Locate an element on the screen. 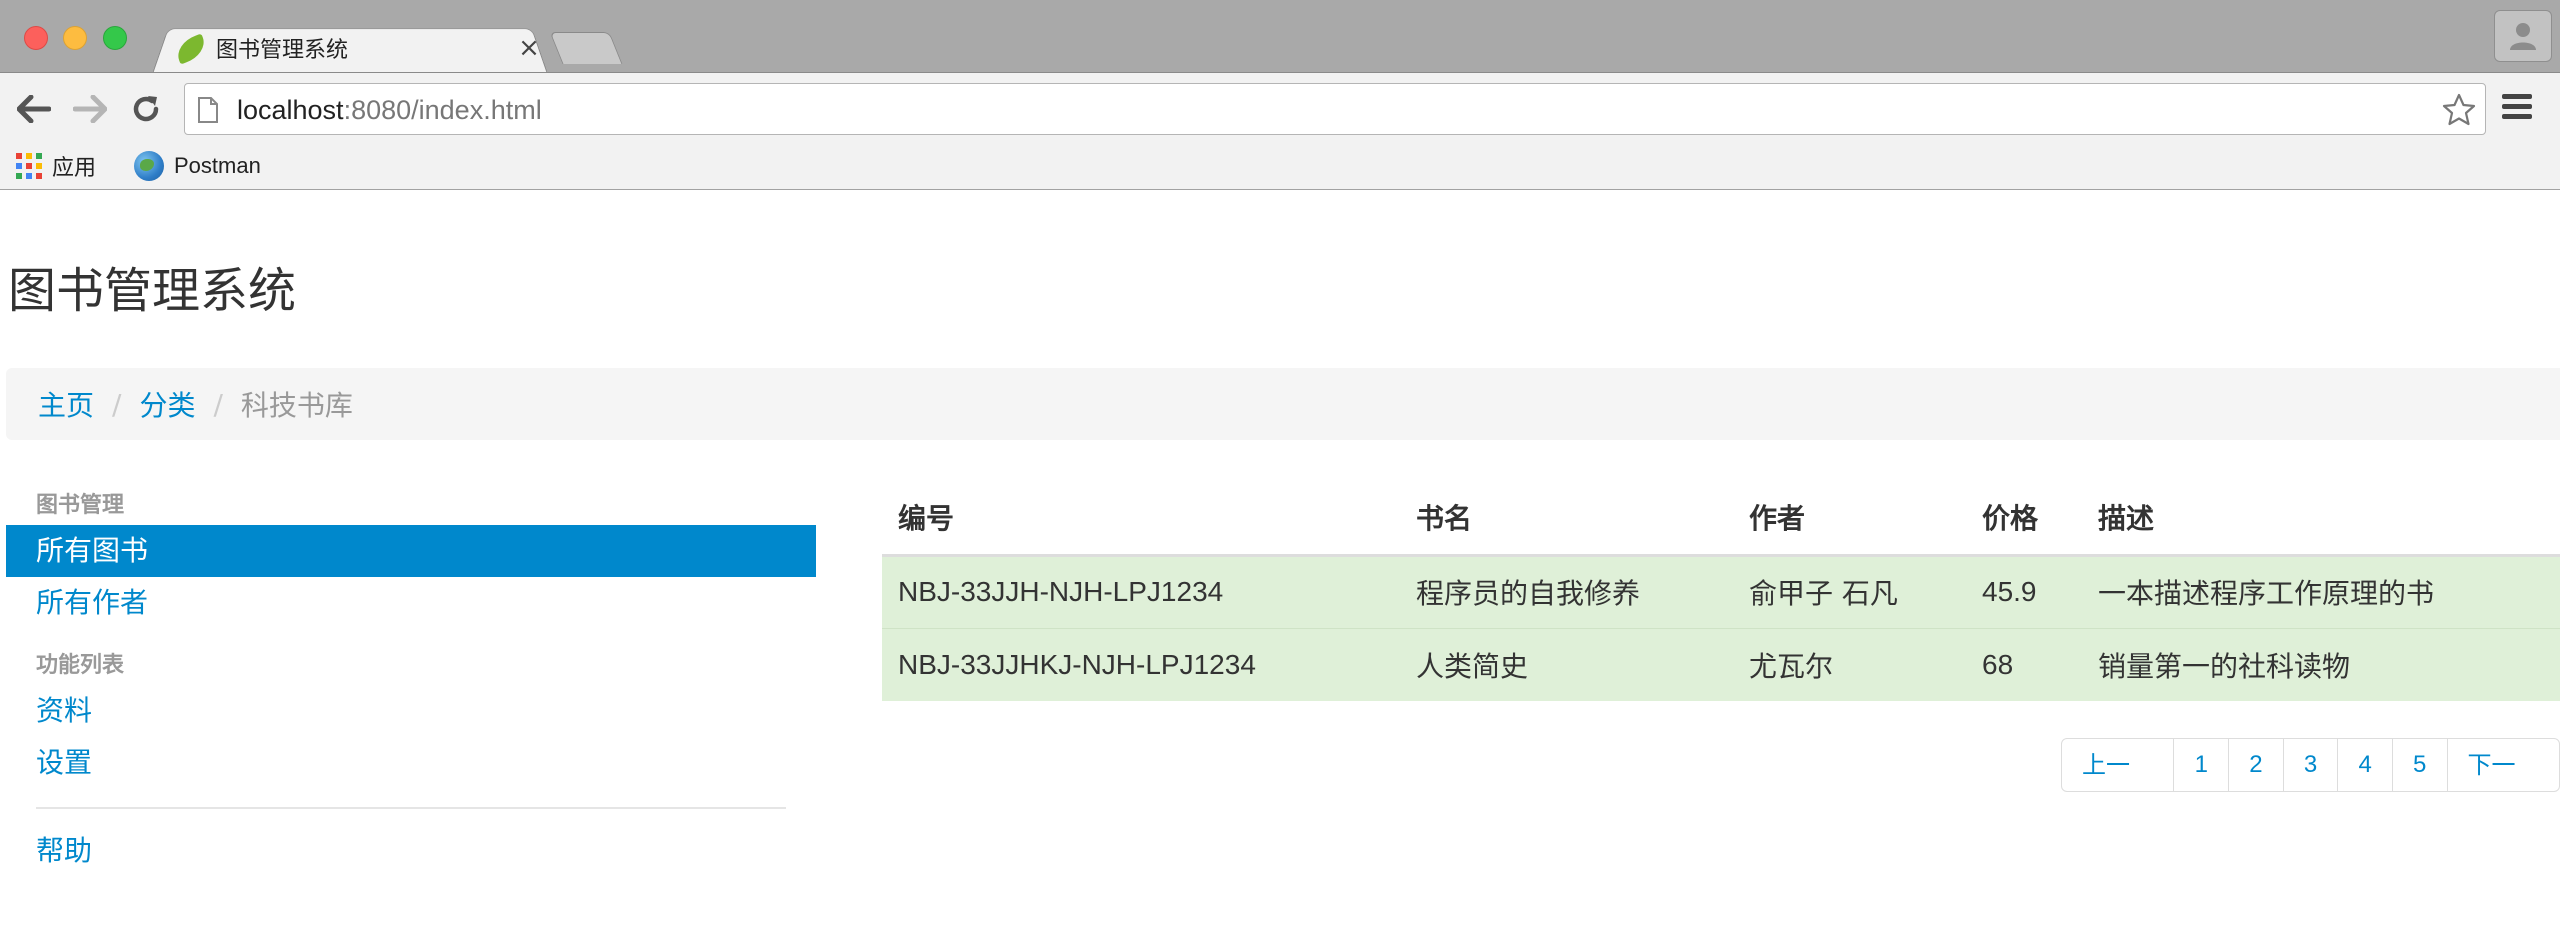 Image resolution: width=2560 pixels, height=932 pixels. reload-icon is located at coordinates (146, 109).